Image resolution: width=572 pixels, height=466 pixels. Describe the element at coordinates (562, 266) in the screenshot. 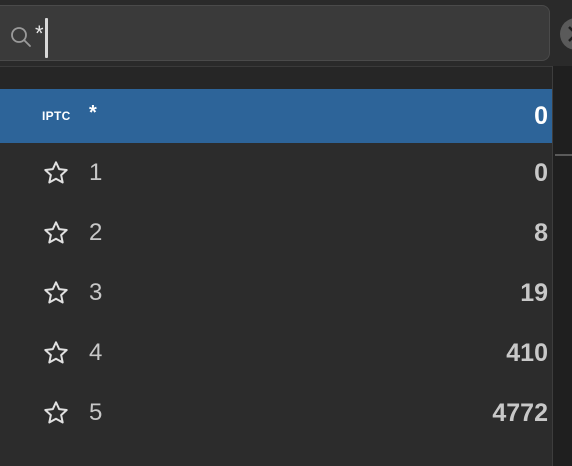

I see `scrollbar-track` at that location.